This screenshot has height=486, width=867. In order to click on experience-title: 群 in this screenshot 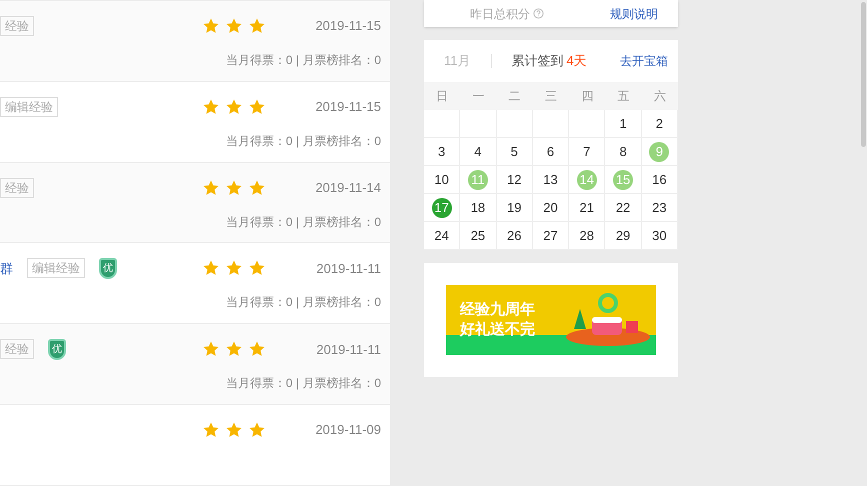, I will do `click(6, 268)`.